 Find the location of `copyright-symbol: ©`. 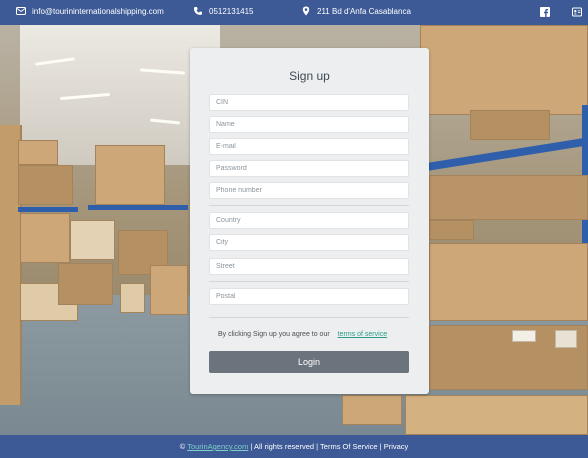

copyright-symbol: © is located at coordinates (182, 446).